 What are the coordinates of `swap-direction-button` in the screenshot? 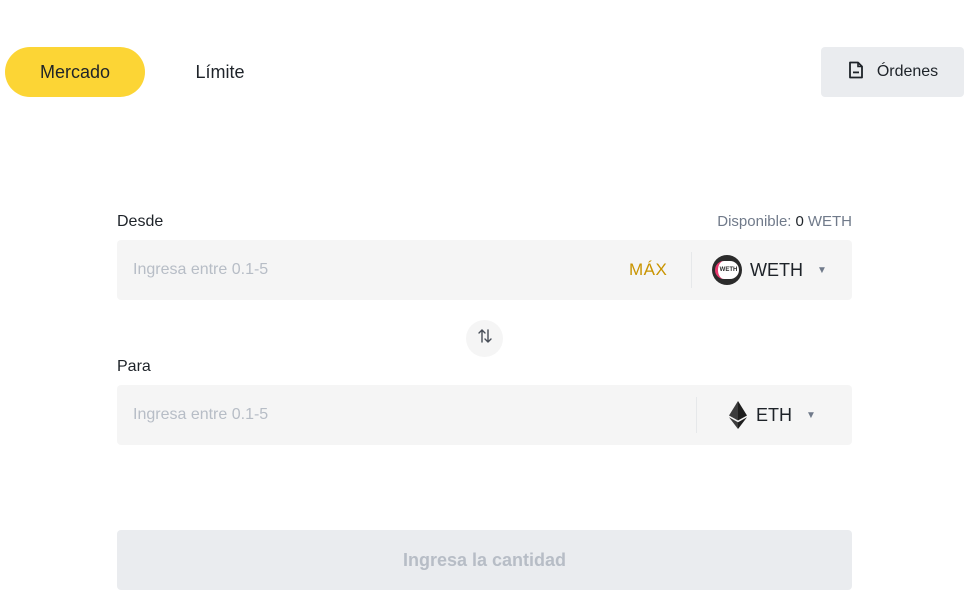 It's located at (484, 338).